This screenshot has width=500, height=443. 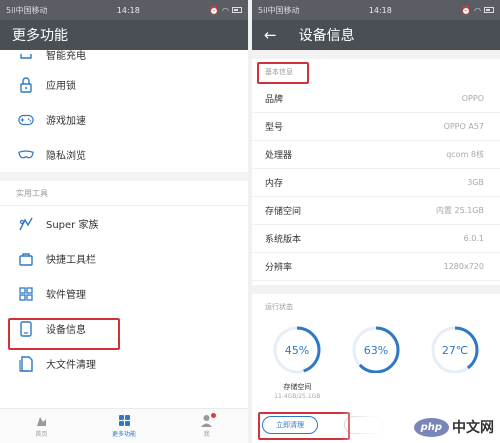 I want to click on info-row: 分辨率 1280x720, so click(x=376, y=267).